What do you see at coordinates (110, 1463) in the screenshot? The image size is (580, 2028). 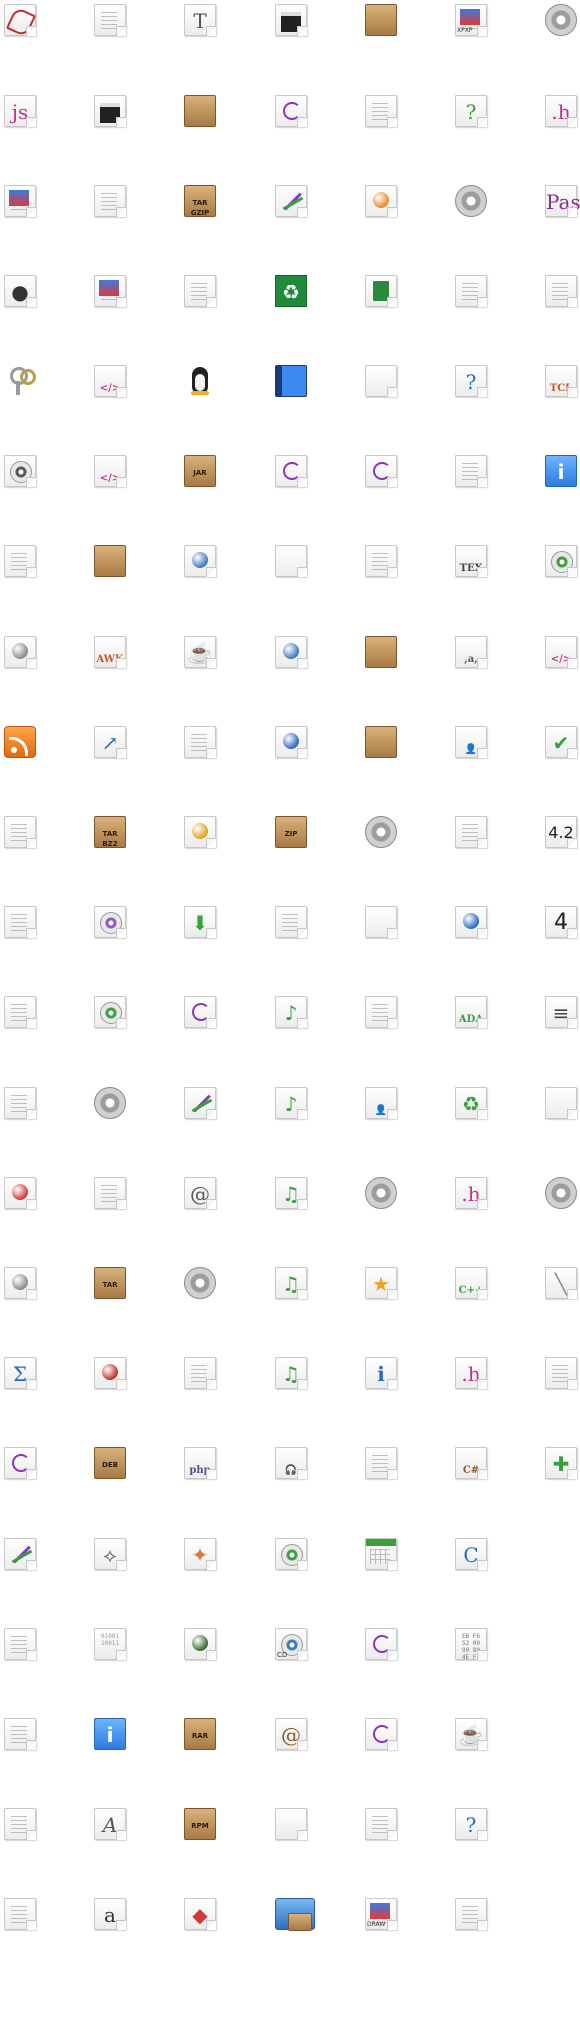 I see `deb-package-icon: DEB` at bounding box center [110, 1463].